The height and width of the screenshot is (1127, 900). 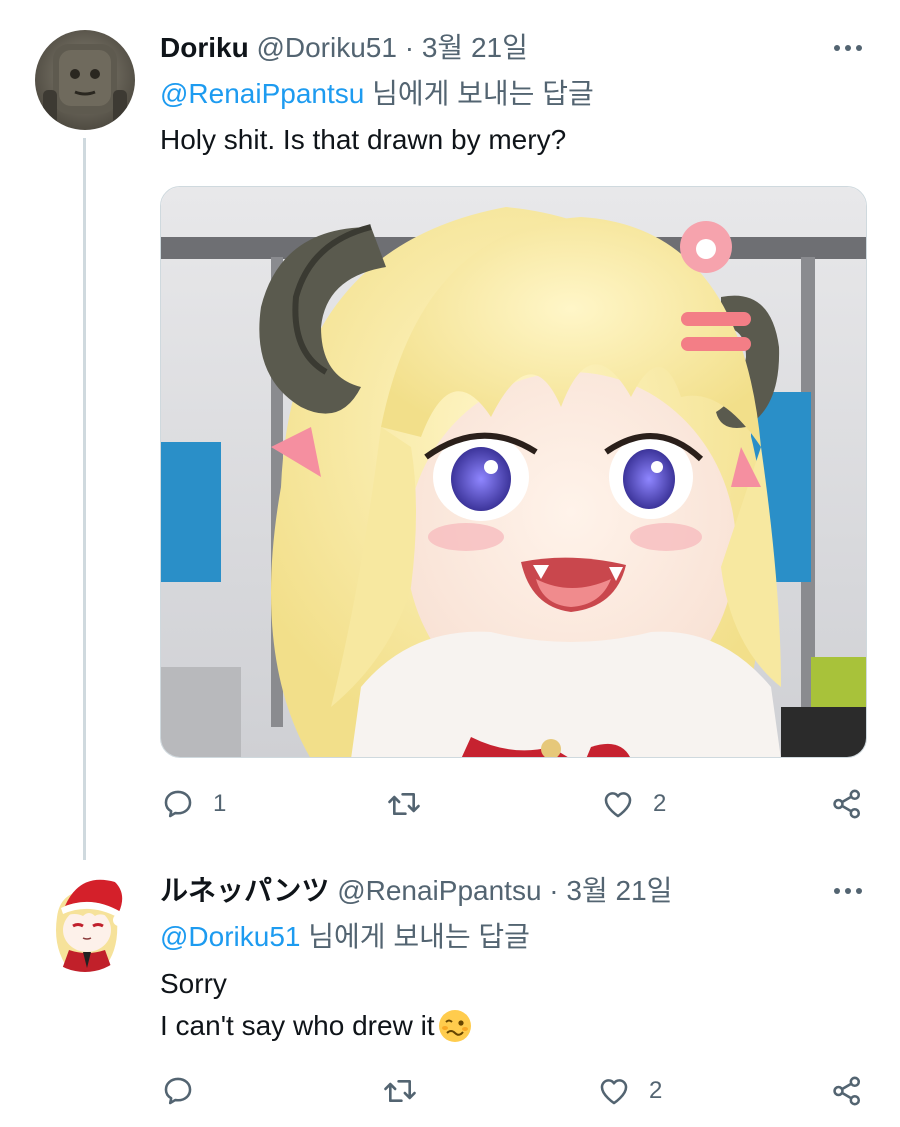 I want to click on reply-context: @Doriku51 님에게 보내는 답글, so click(x=345, y=937).